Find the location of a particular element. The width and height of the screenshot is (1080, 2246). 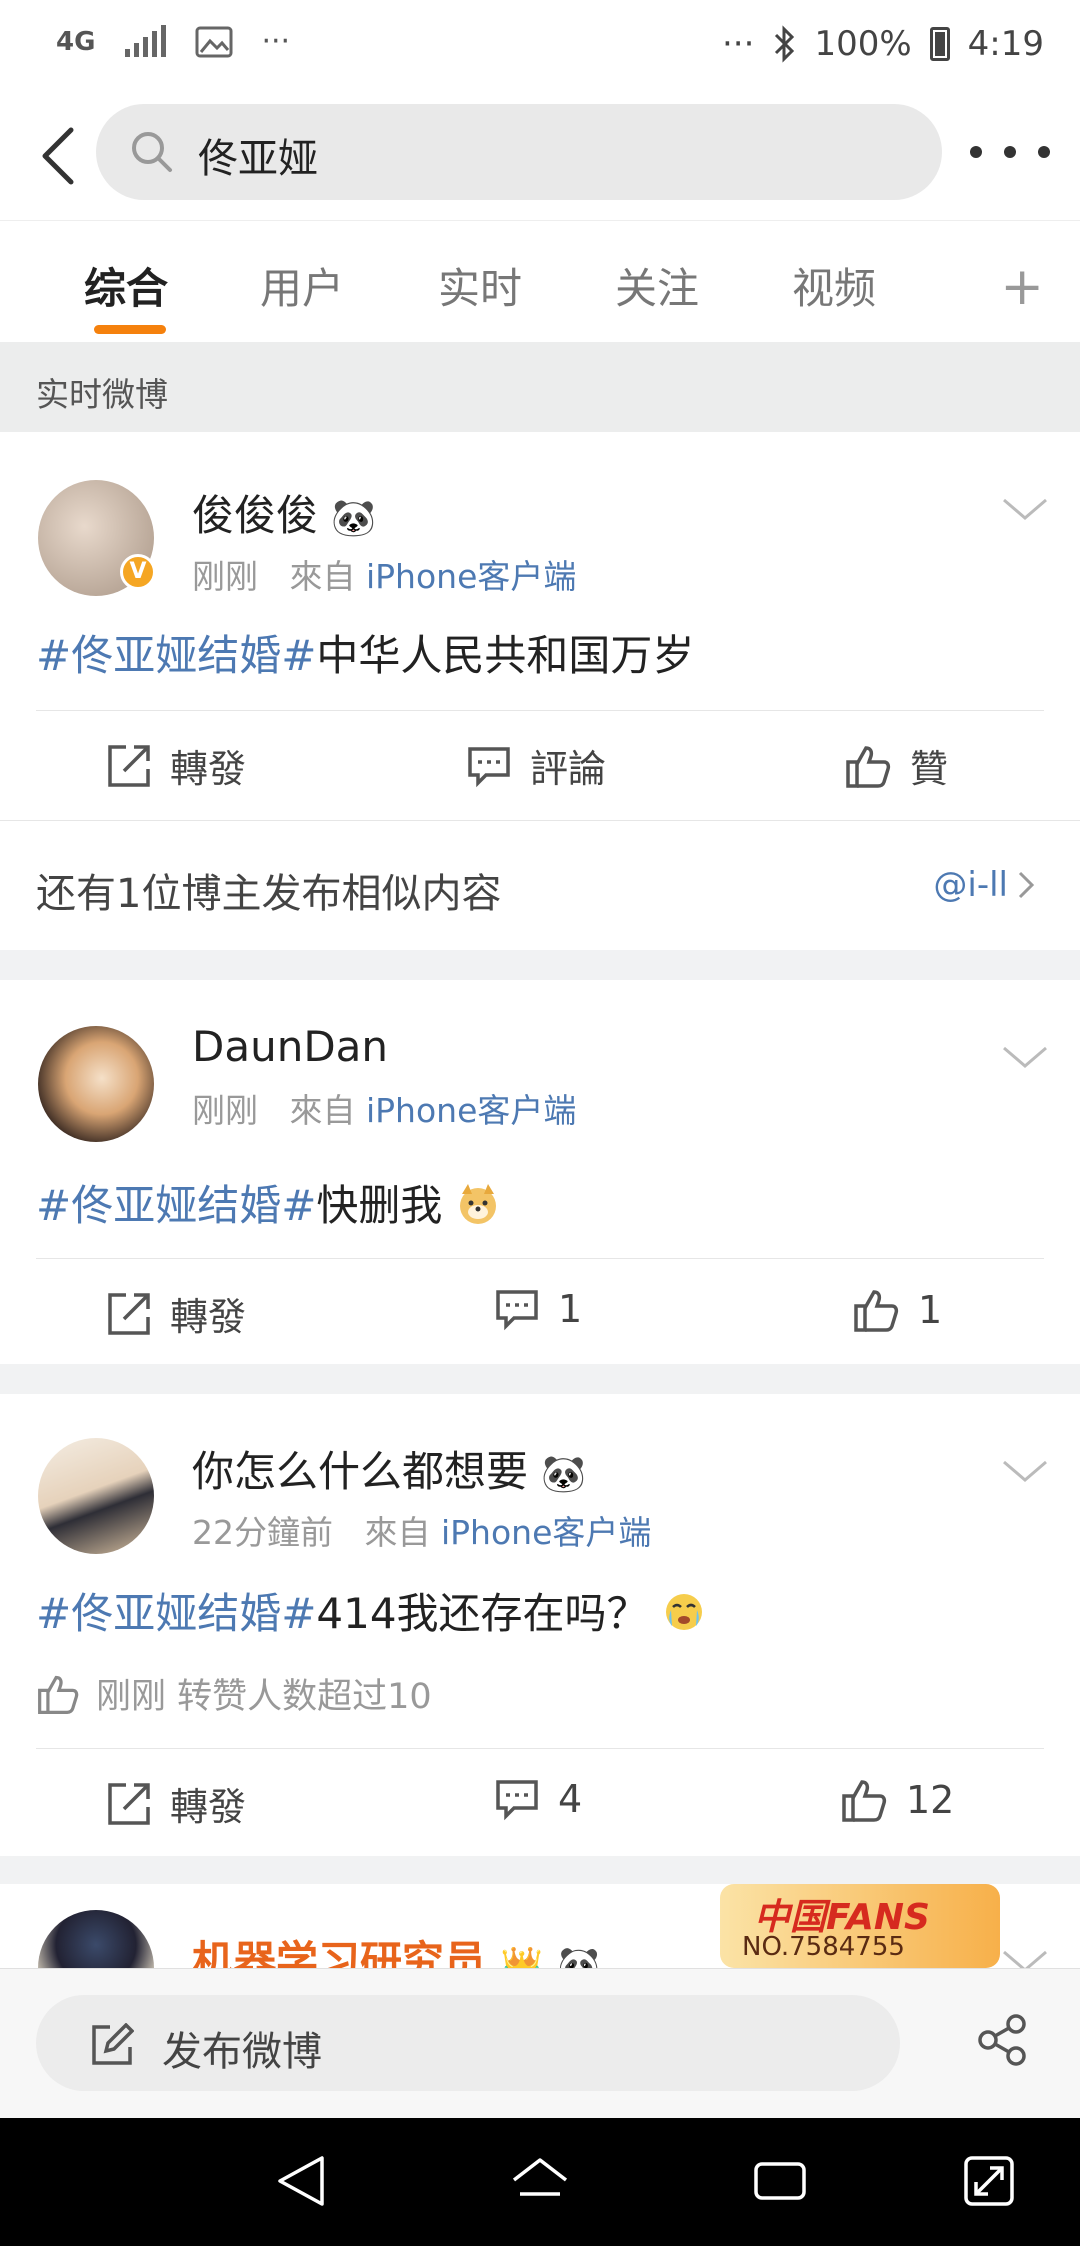

username: 机器学习研究员 👑 🐼 is located at coordinates (396, 1948).